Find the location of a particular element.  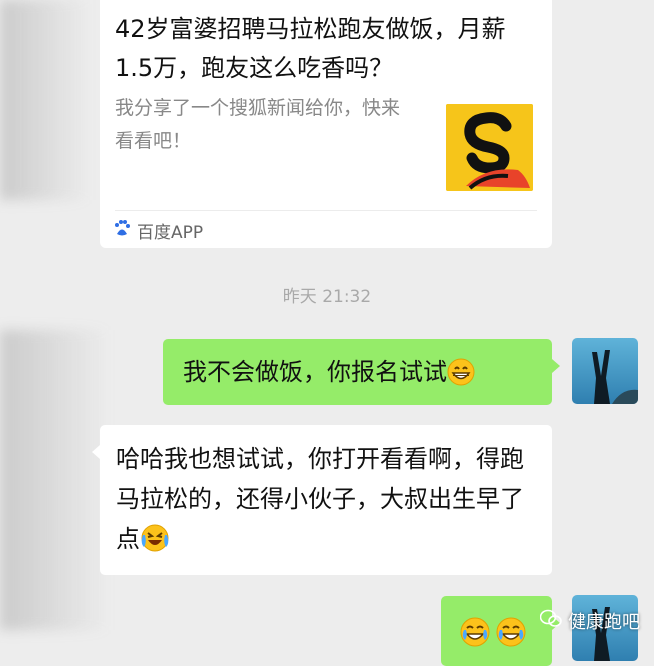

timestamp: 昨天 21:32 is located at coordinates (327, 297).